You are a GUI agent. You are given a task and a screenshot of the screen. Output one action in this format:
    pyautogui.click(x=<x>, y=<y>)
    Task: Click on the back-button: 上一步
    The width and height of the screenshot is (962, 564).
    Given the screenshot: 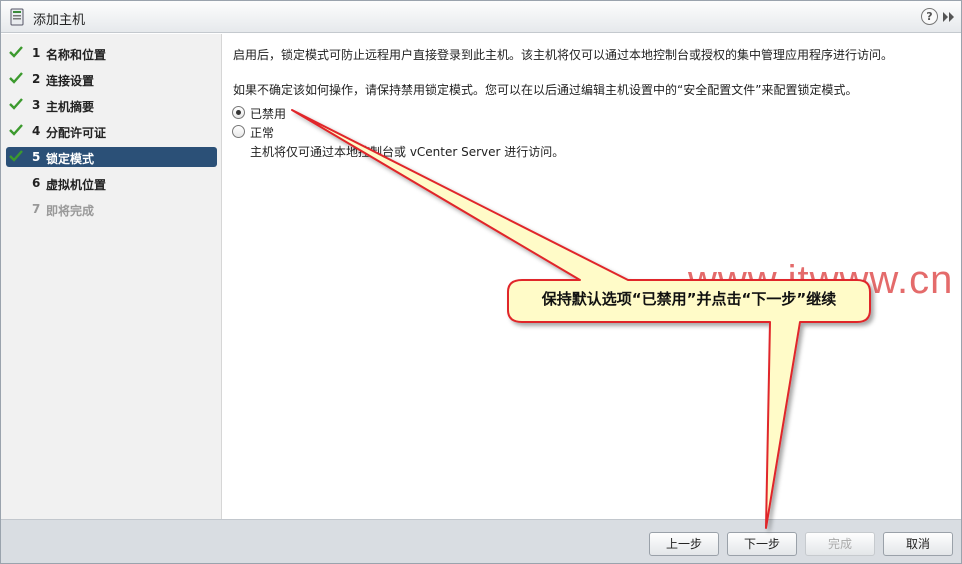 What is the action you would take?
    pyautogui.click(x=684, y=544)
    